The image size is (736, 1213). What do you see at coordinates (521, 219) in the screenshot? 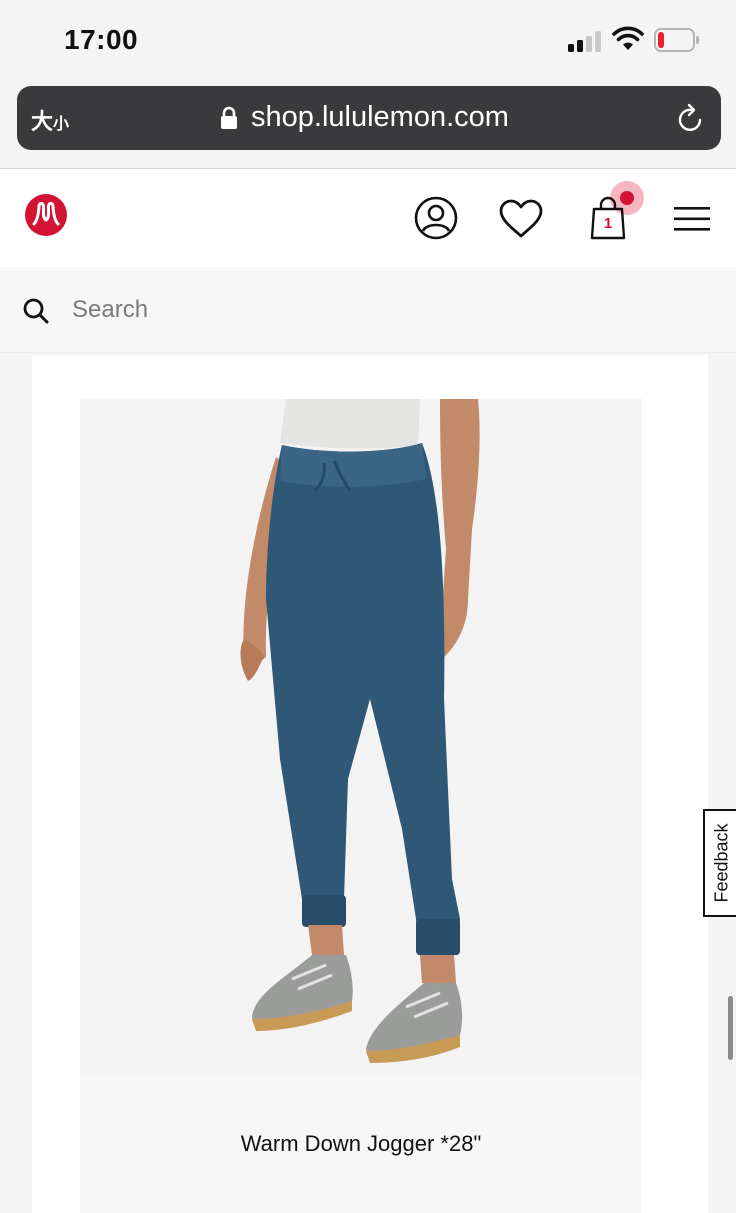
I see `heart-icon` at bounding box center [521, 219].